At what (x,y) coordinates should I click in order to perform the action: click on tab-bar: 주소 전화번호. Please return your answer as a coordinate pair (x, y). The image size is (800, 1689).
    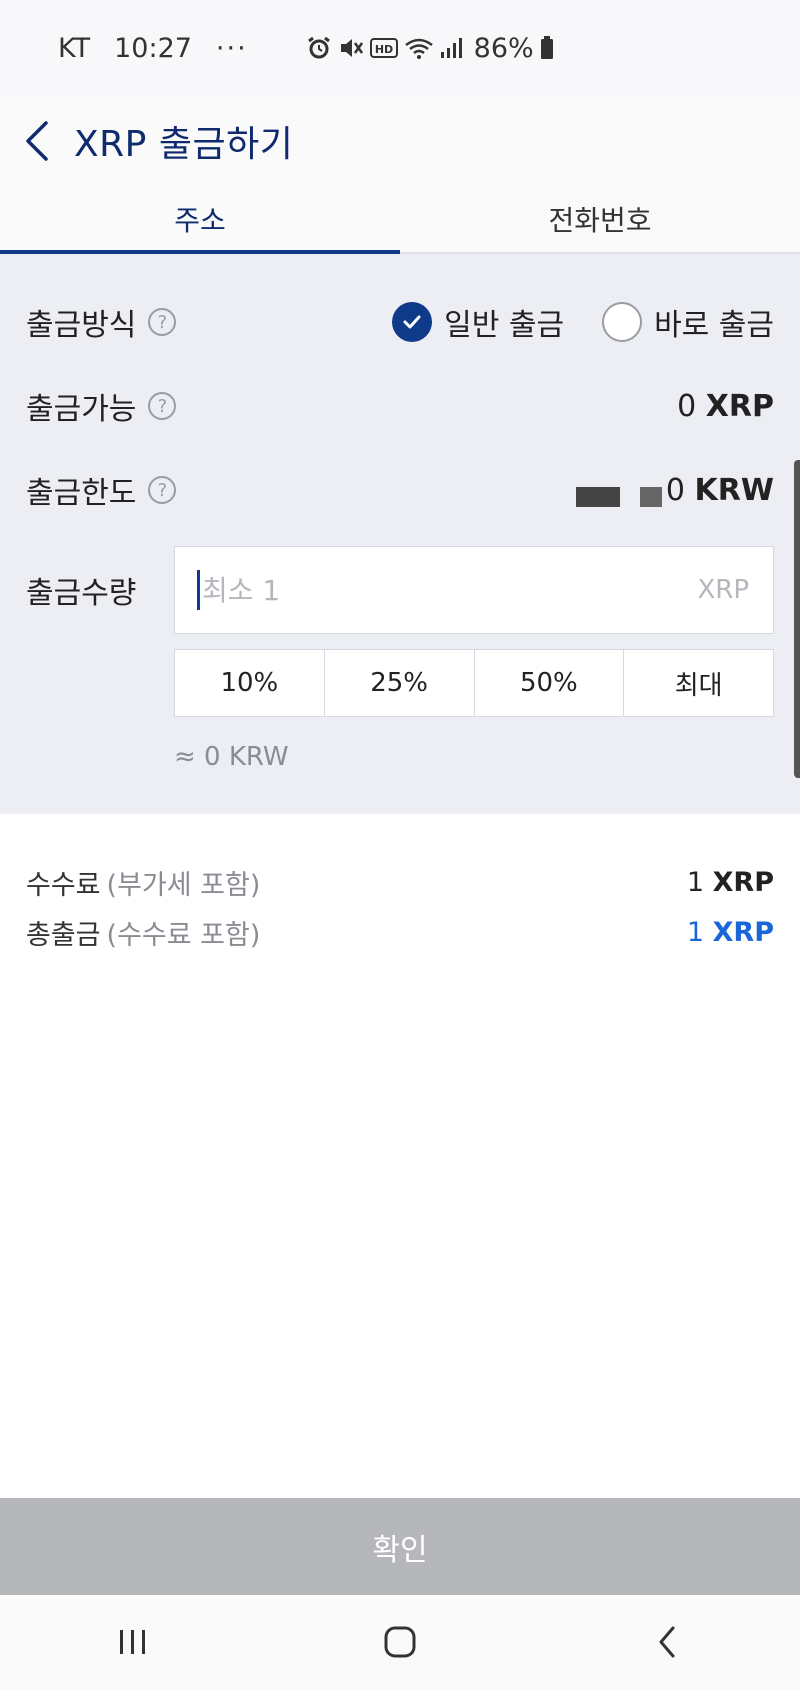
    Looking at the image, I should click on (400, 220).